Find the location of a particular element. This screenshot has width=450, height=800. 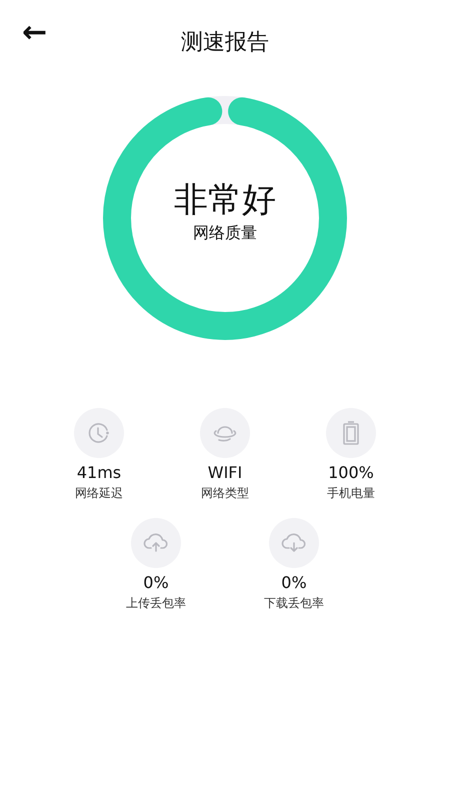

stat-label: 下载丢包率 is located at coordinates (294, 603).